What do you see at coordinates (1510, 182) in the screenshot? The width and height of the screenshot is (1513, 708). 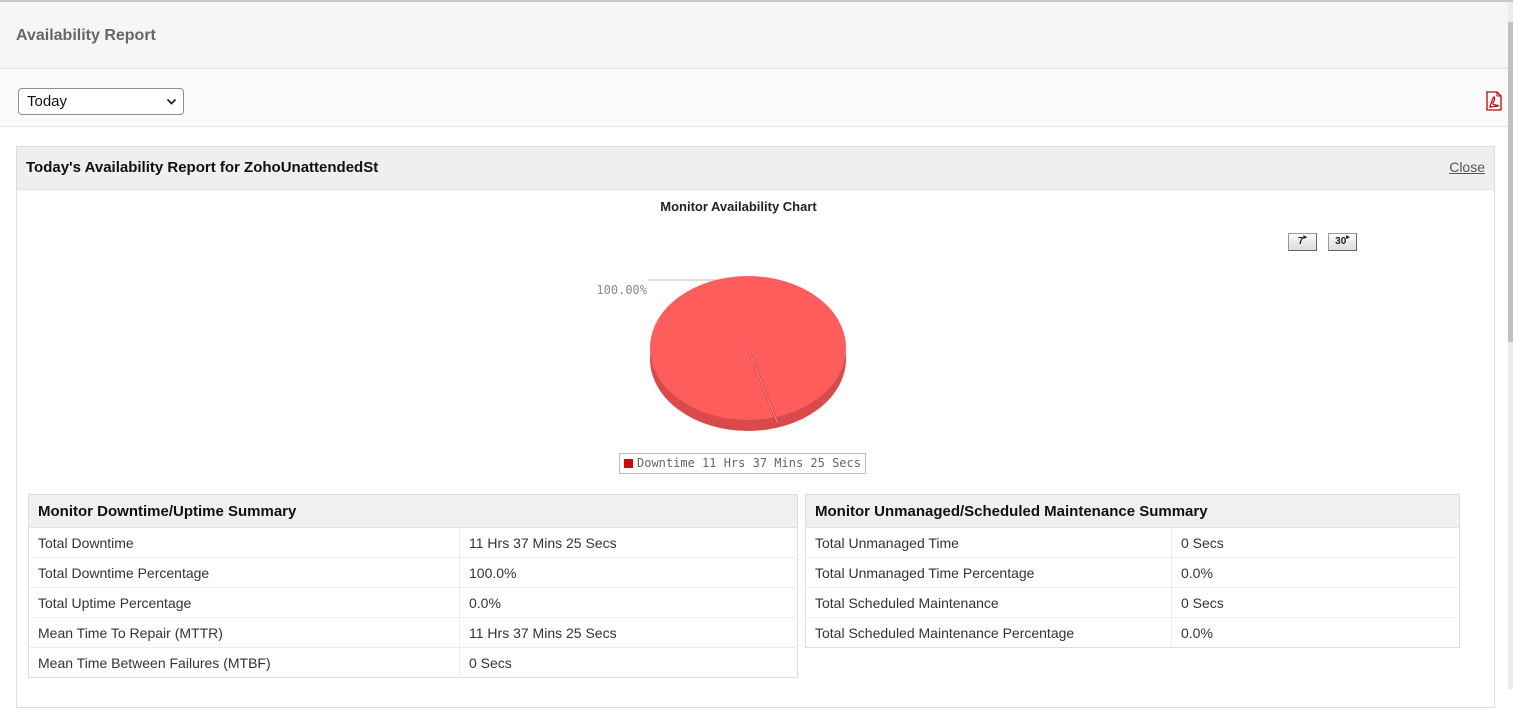 I see `scrollbar-thumb` at bounding box center [1510, 182].